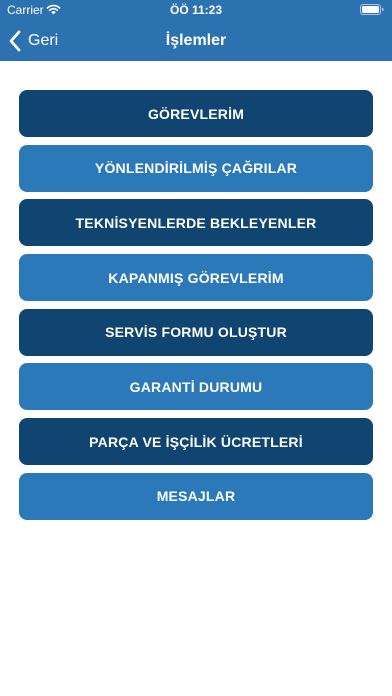 The image size is (392, 696). I want to click on header: Carrier ÖÖ 11:23 Geri İşlemler, so click(196, 30).